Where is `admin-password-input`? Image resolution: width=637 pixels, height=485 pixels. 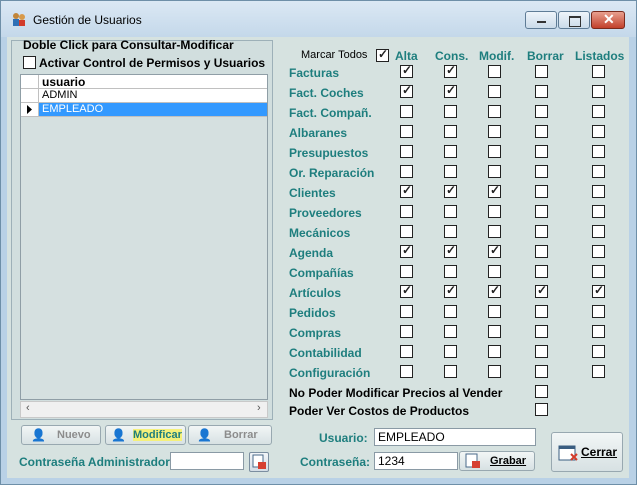
admin-password-input is located at coordinates (207, 461).